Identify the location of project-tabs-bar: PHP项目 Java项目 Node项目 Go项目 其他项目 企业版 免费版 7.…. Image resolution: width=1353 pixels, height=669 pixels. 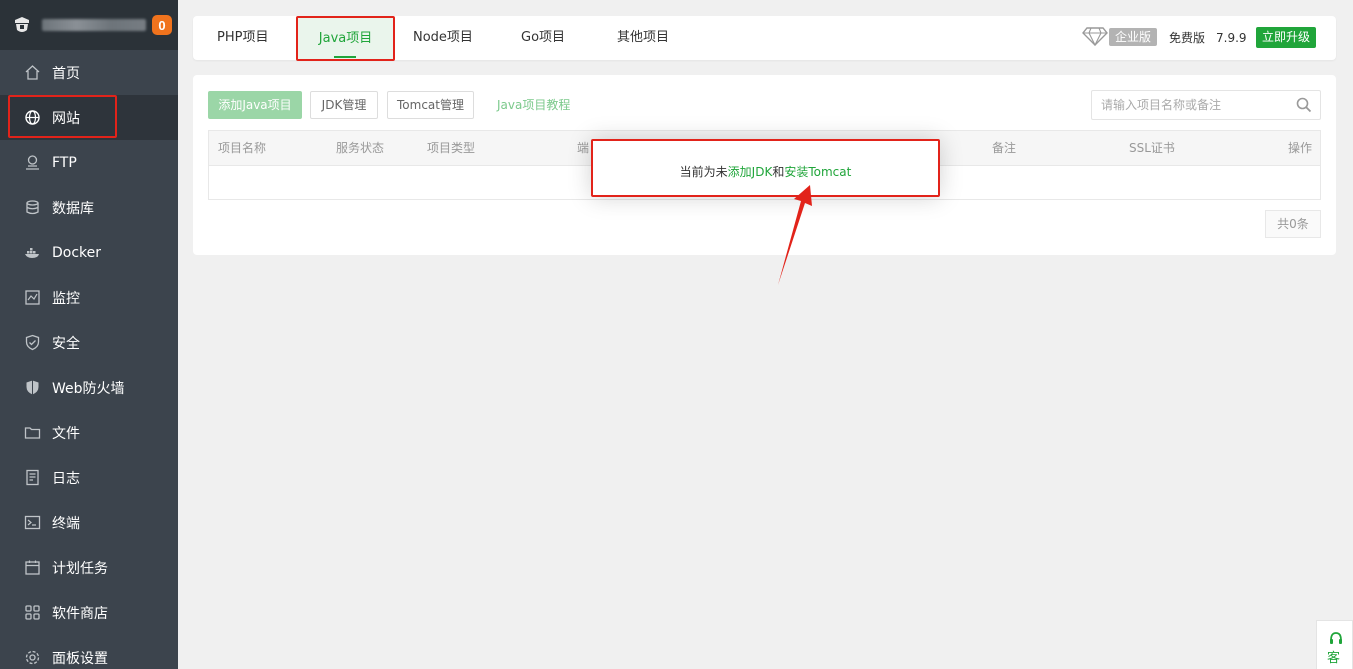
(764, 38).